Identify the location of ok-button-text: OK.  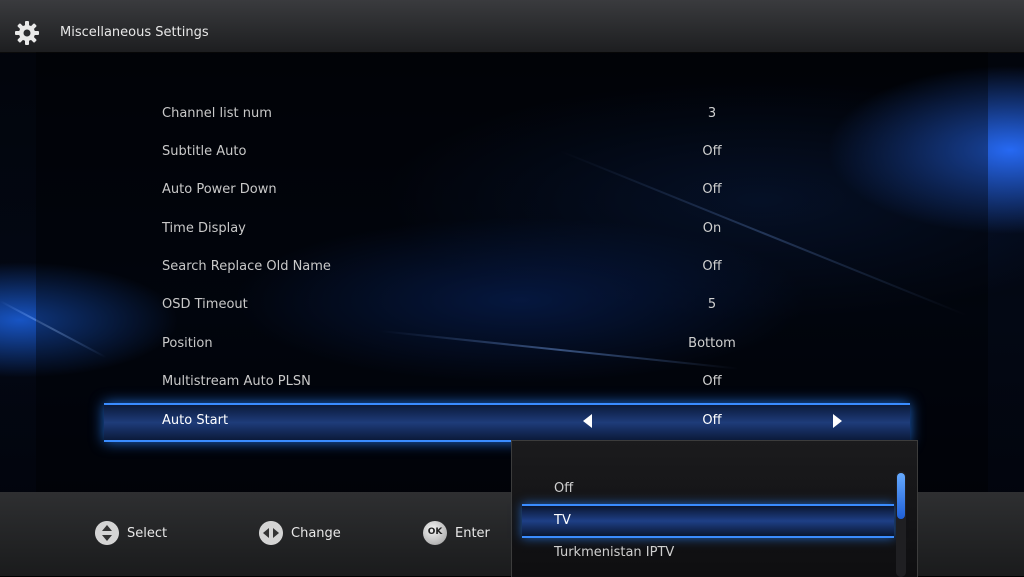
(435, 532).